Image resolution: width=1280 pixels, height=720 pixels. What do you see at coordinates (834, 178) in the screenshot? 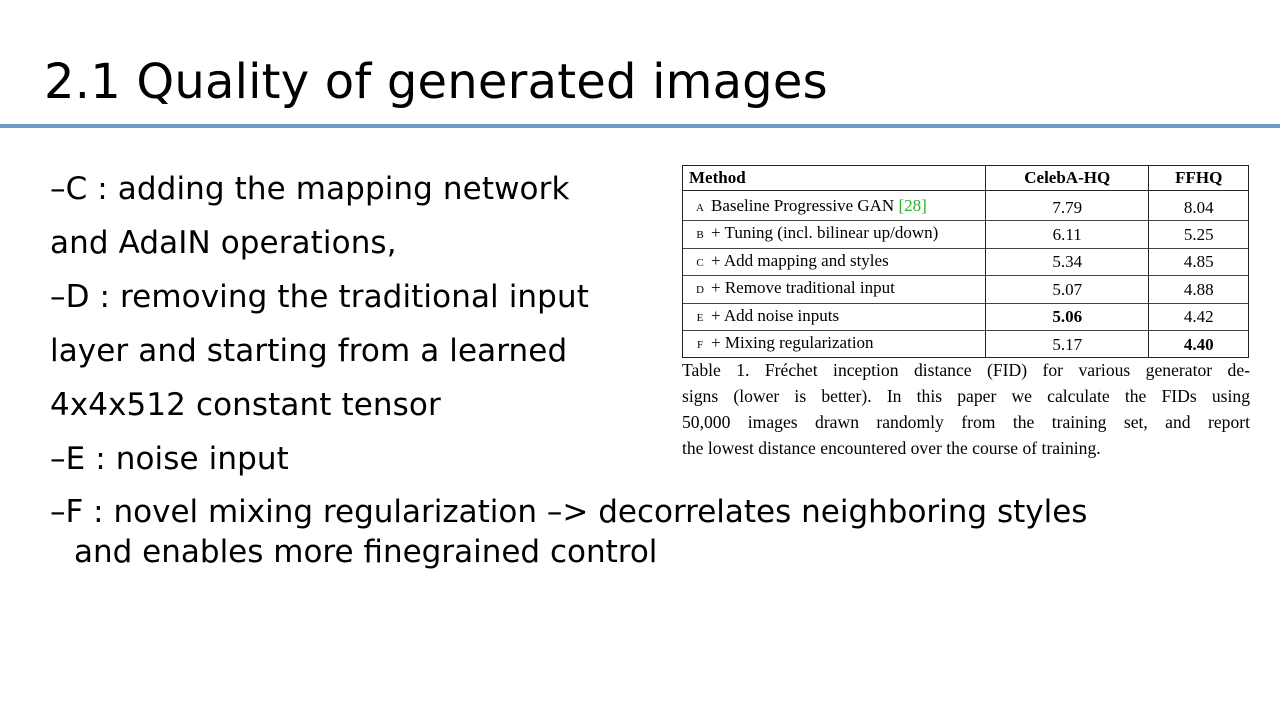
I see `header-method: Method` at bounding box center [834, 178].